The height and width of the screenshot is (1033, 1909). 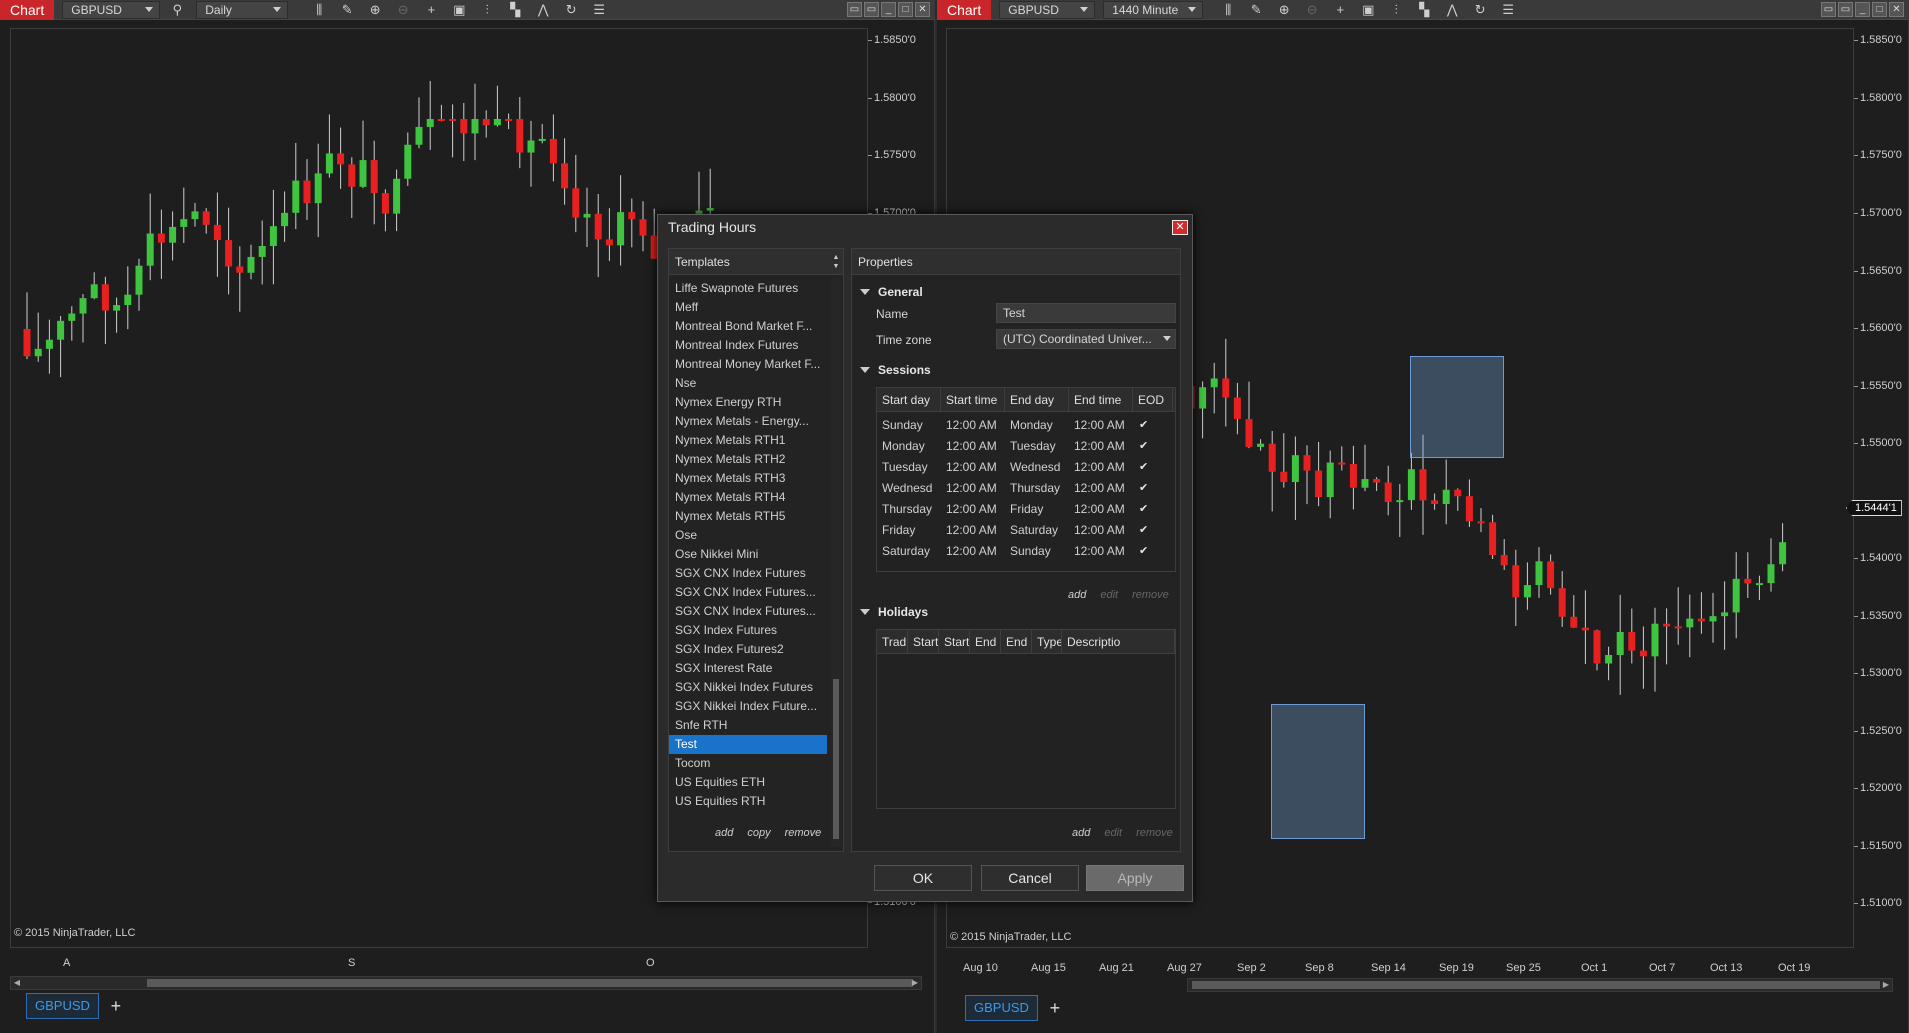 What do you see at coordinates (1153, 9) in the screenshot?
I see `interval-selector: 1440 Minute` at bounding box center [1153, 9].